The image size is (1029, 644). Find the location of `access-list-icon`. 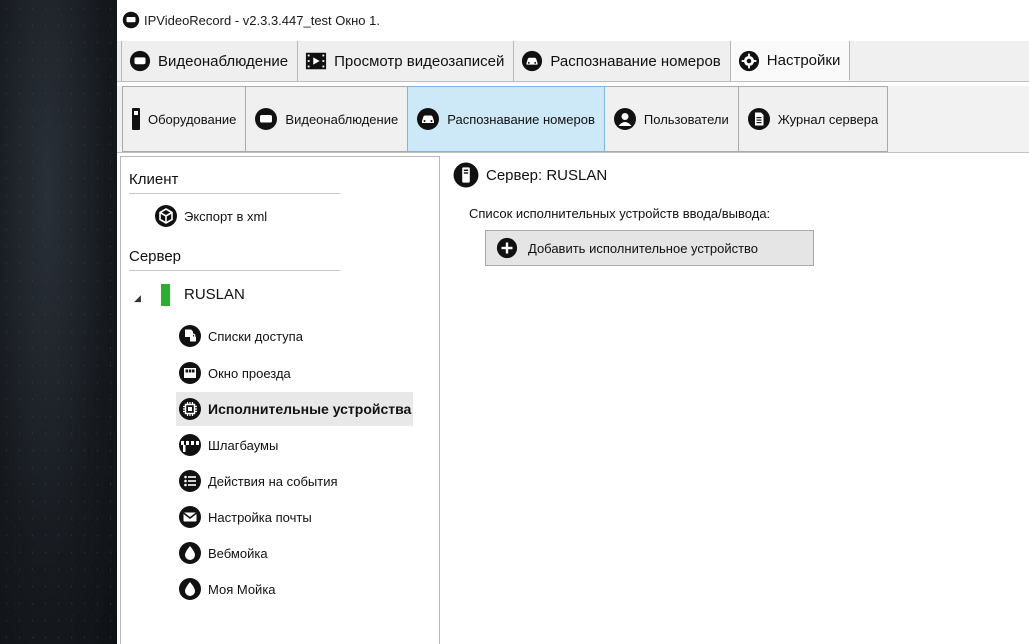

access-list-icon is located at coordinates (190, 336).